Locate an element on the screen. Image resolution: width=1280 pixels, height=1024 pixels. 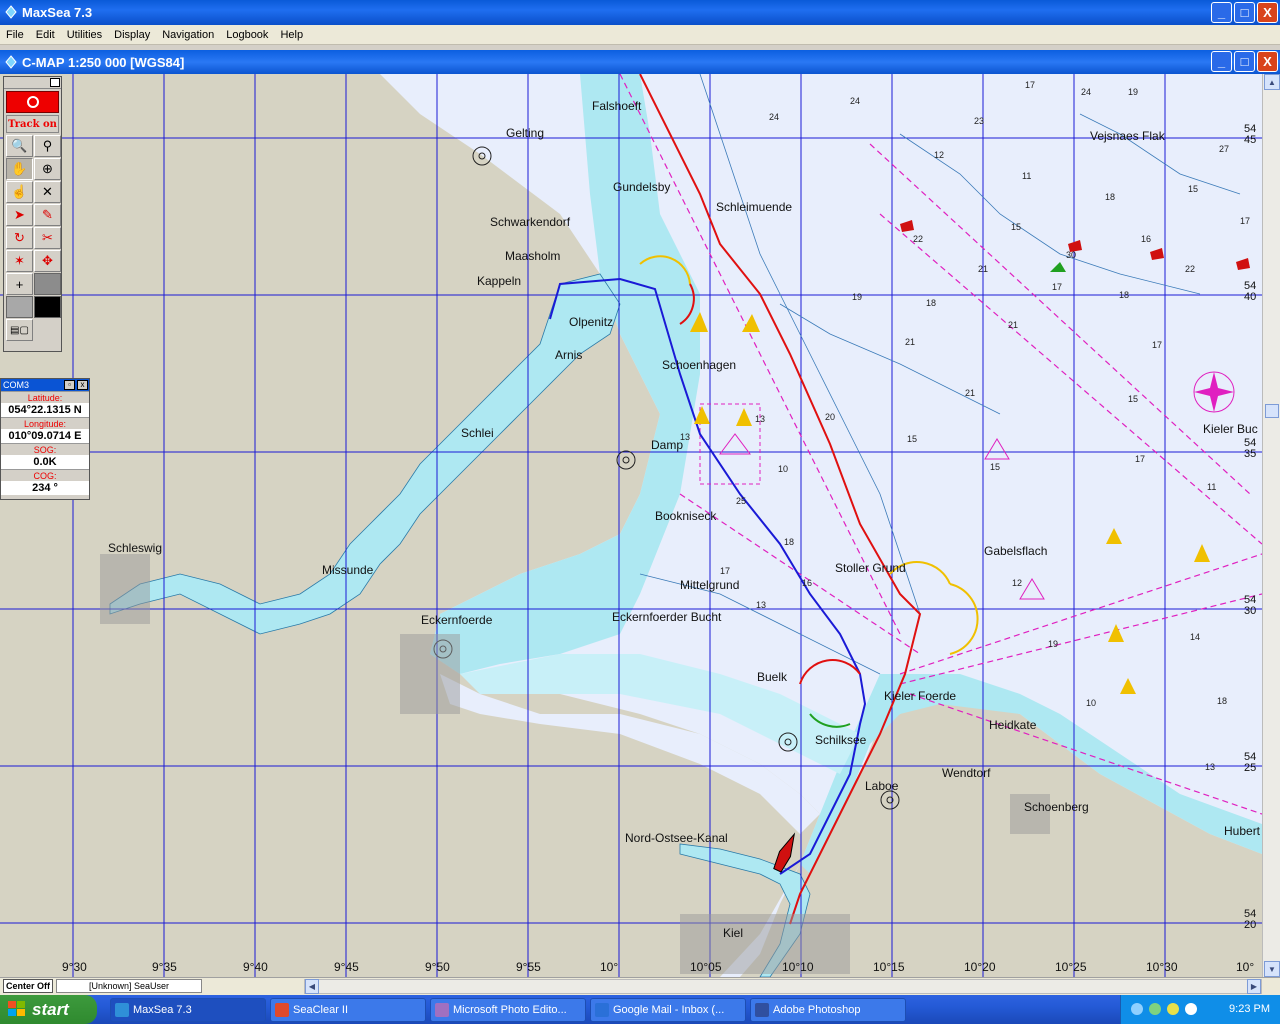
depth-sounding: 27 is located at coordinates (1224, 149).